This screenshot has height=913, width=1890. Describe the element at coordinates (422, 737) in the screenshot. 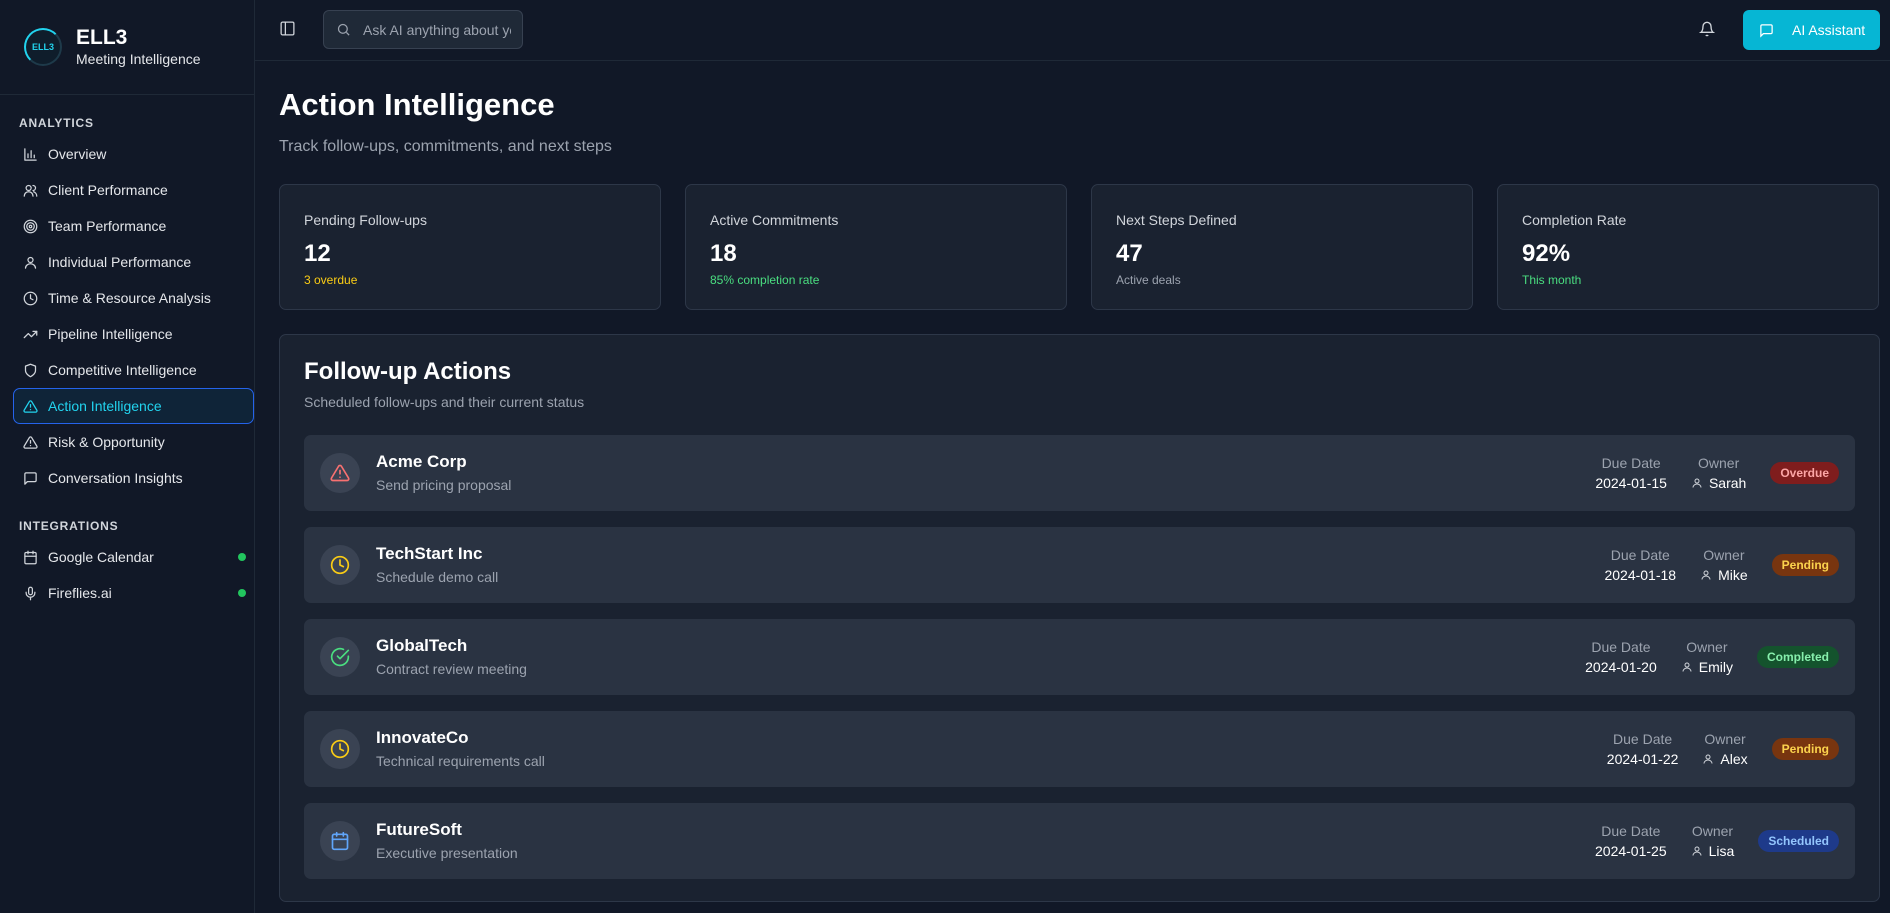

I see `company-name: InnovateCo` at that location.